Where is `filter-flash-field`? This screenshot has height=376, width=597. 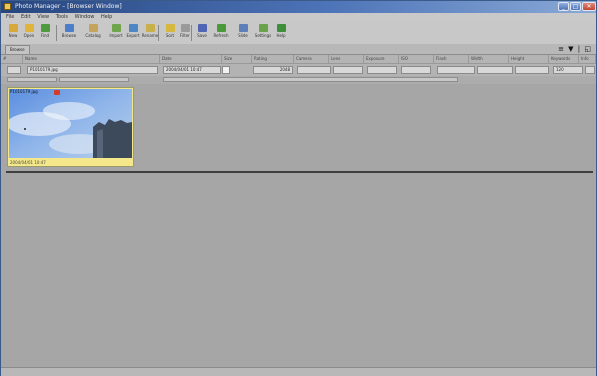 filter-flash-field is located at coordinates (456, 70).